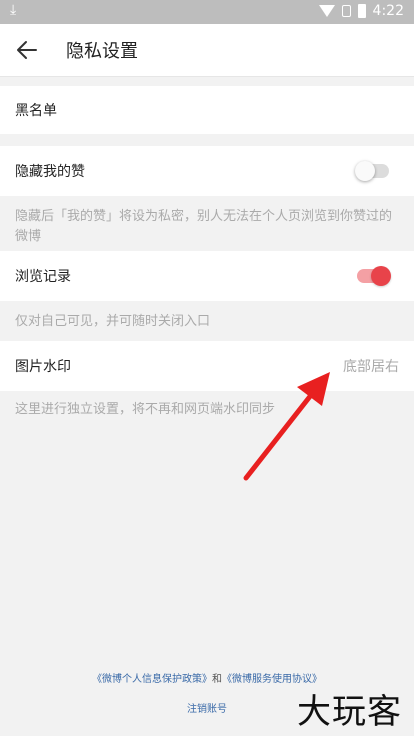  I want to click on footer-and-text: 和, so click(217, 679).